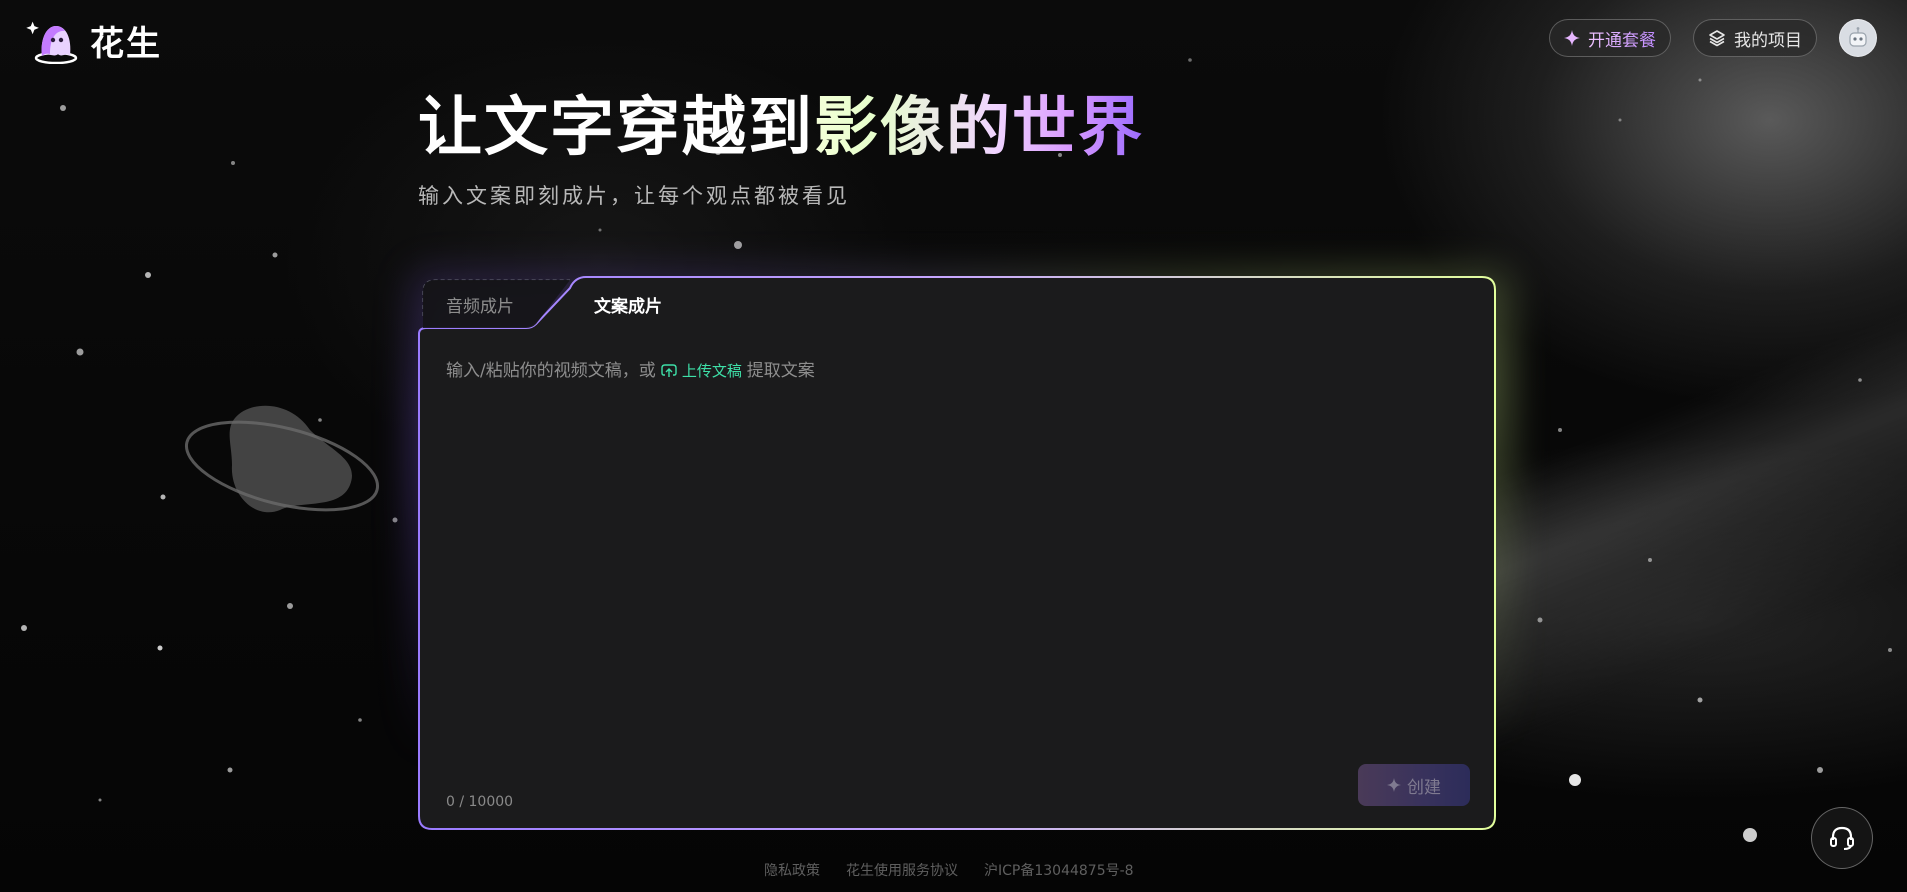 This screenshot has height=892, width=1907. I want to click on tab-audio-to-video: 音频成片, so click(480, 304).